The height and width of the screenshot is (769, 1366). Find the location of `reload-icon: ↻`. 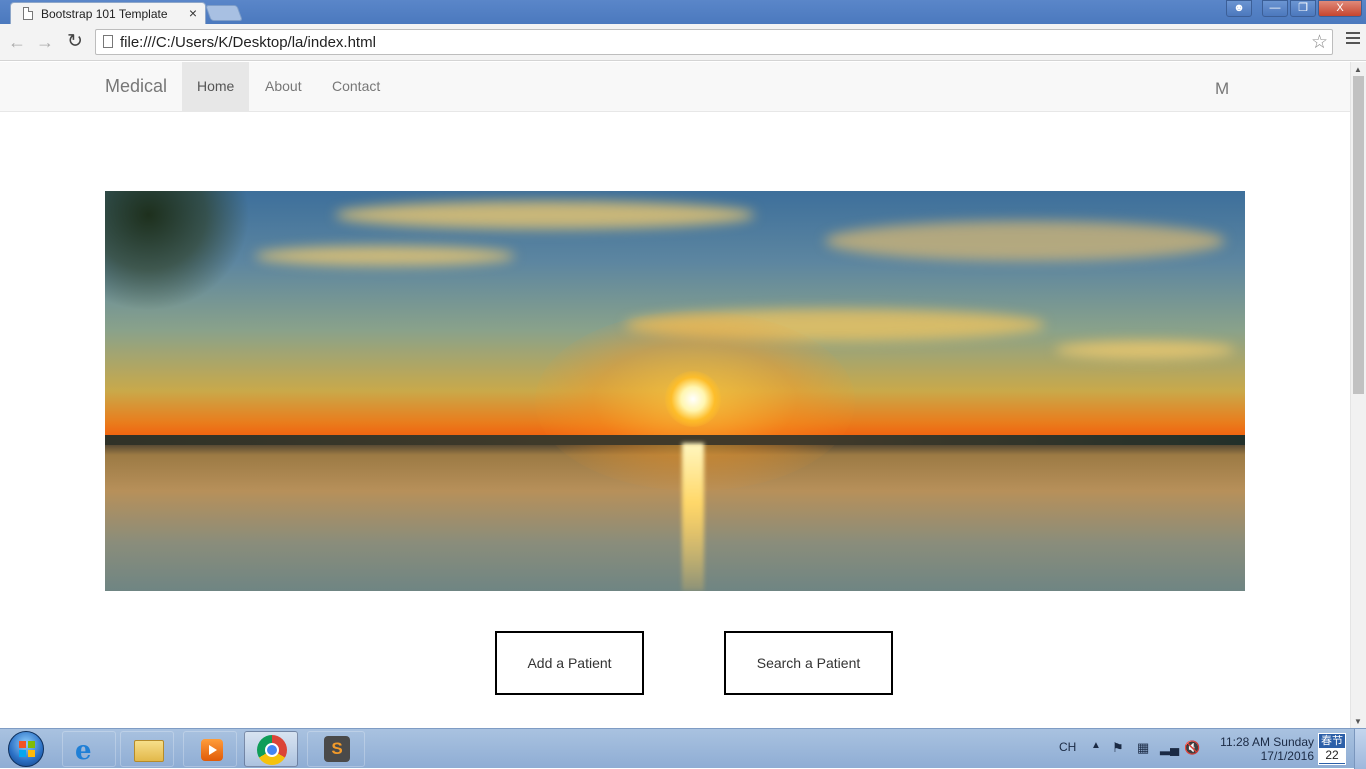

reload-icon: ↻ is located at coordinates (75, 42).